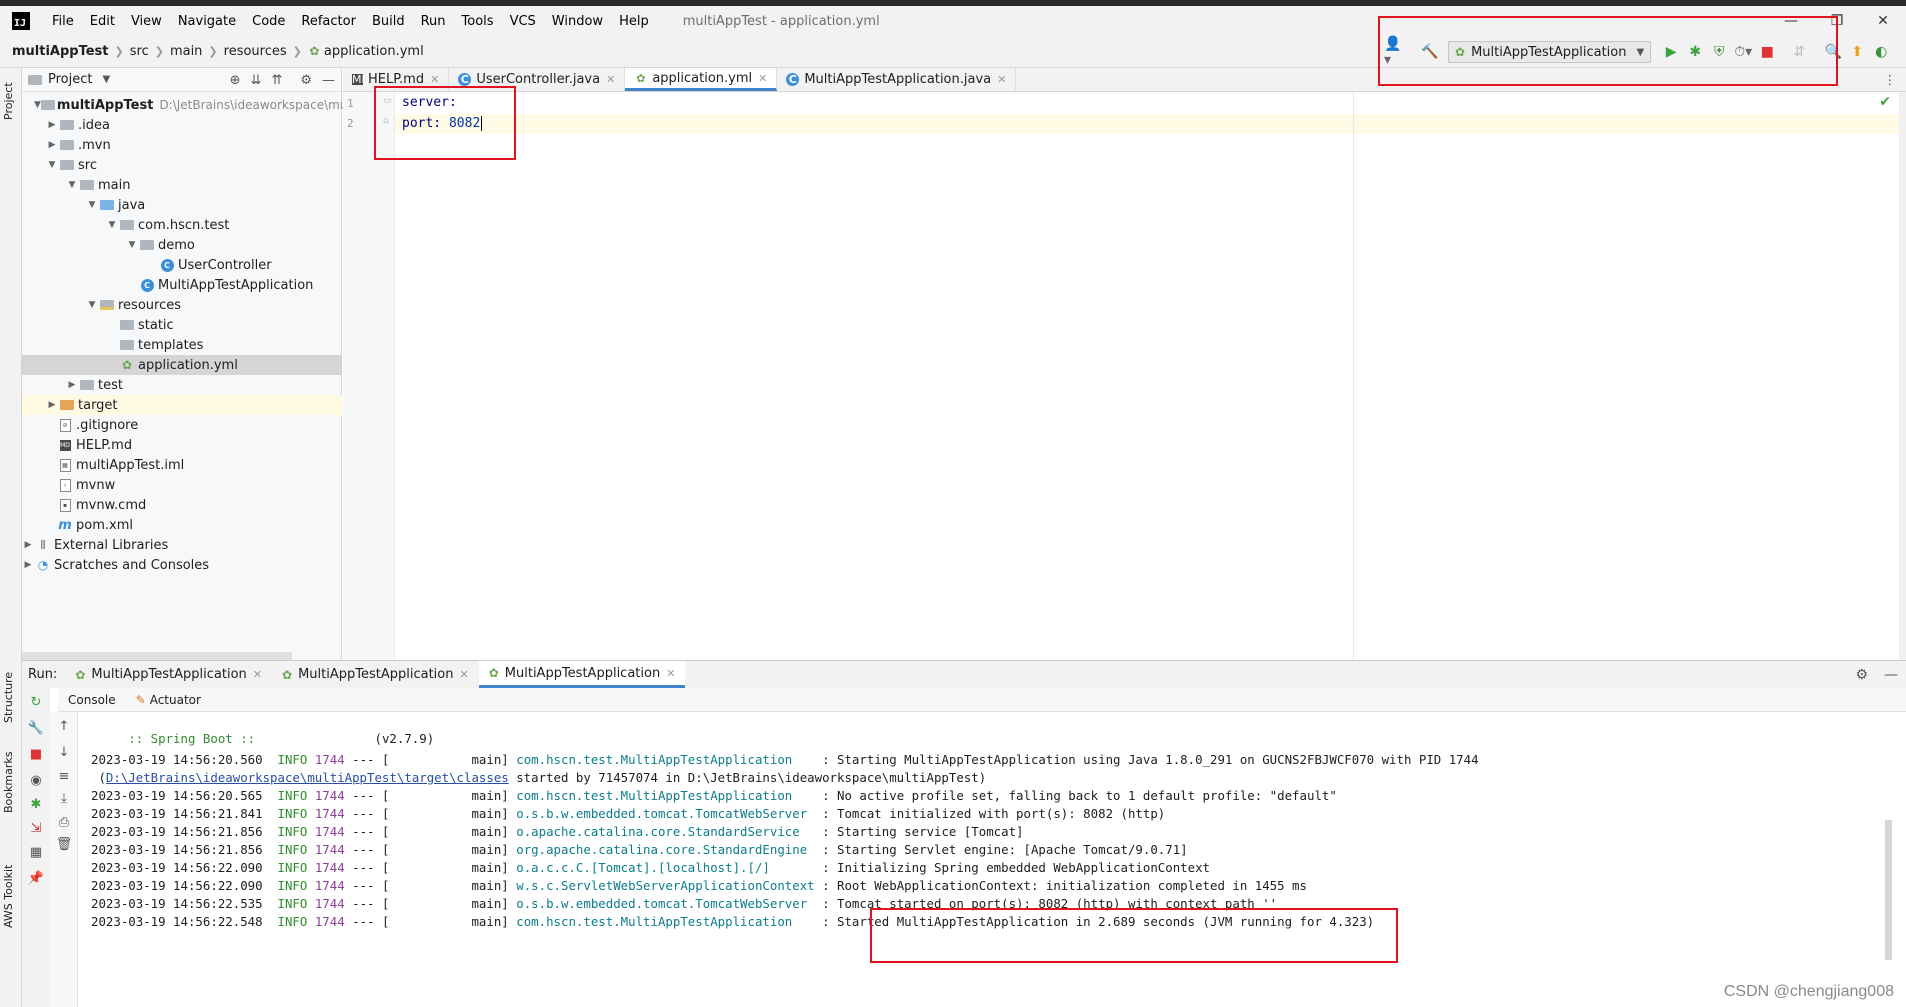 The image size is (1906, 1007). I want to click on debug-icon: ✱, so click(36, 804).